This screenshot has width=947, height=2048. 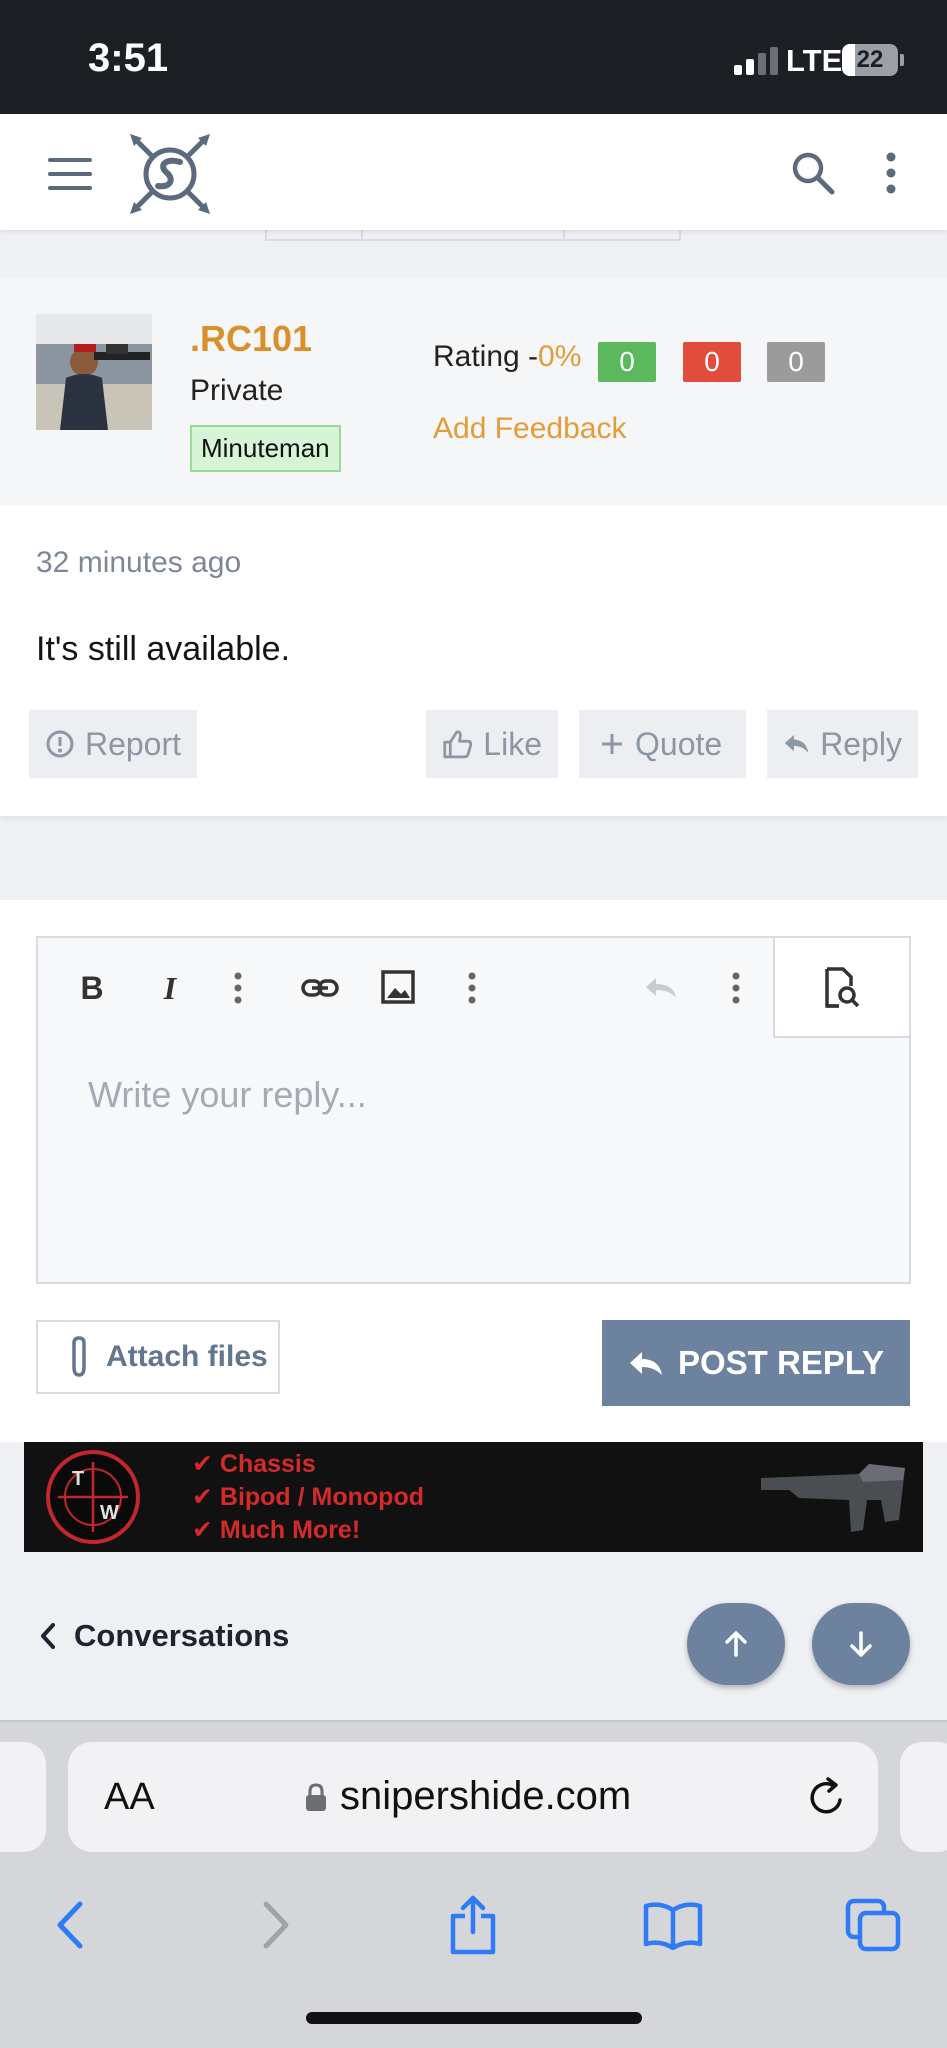 I want to click on back-button, so click(x=71, y=1925).